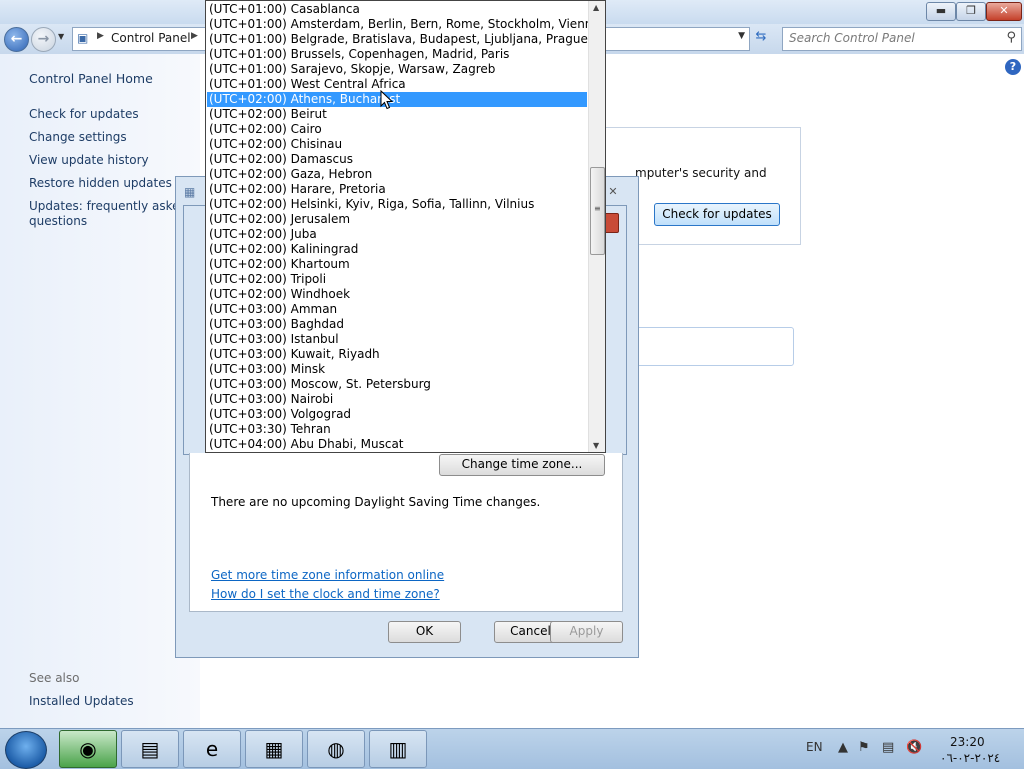 The image size is (1024, 769). I want to click on recent-pages-dropdown-icon: ▼, so click(61, 36).